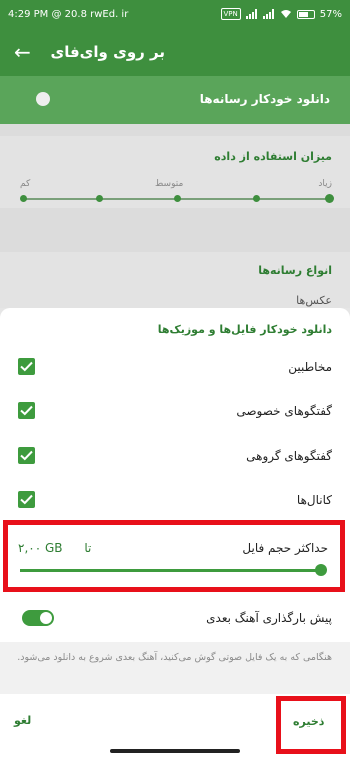 This screenshot has height=758, width=350. What do you see at coordinates (177, 198) in the screenshot?
I see `usage-slider-dot-medium` at bounding box center [177, 198].